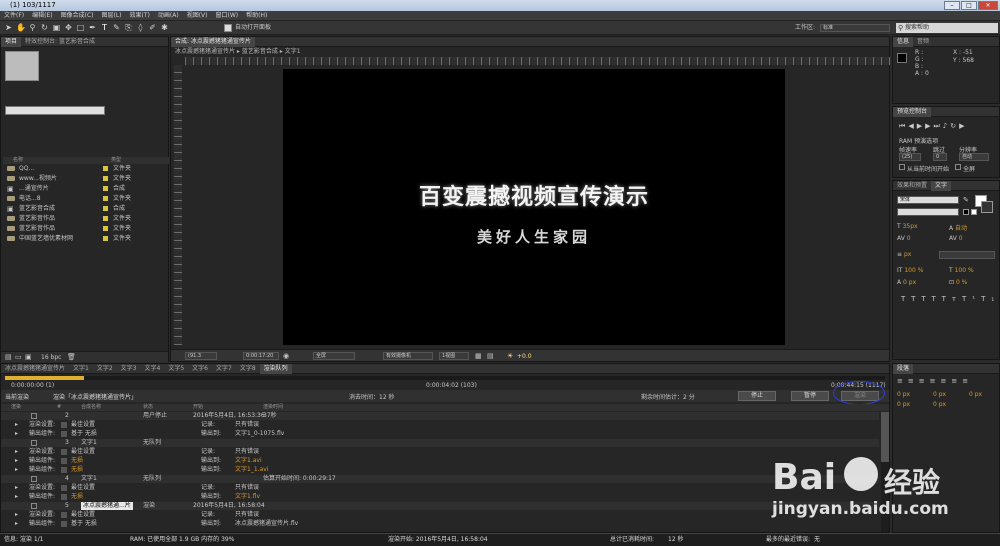  Describe the element at coordinates (44, 27) in the screenshot. I see `rotate-tool-icon: ↻` at that location.